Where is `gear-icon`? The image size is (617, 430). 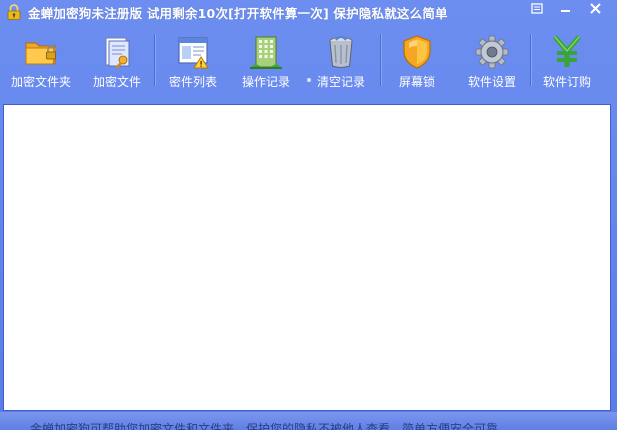
gear-icon is located at coordinates (492, 52).